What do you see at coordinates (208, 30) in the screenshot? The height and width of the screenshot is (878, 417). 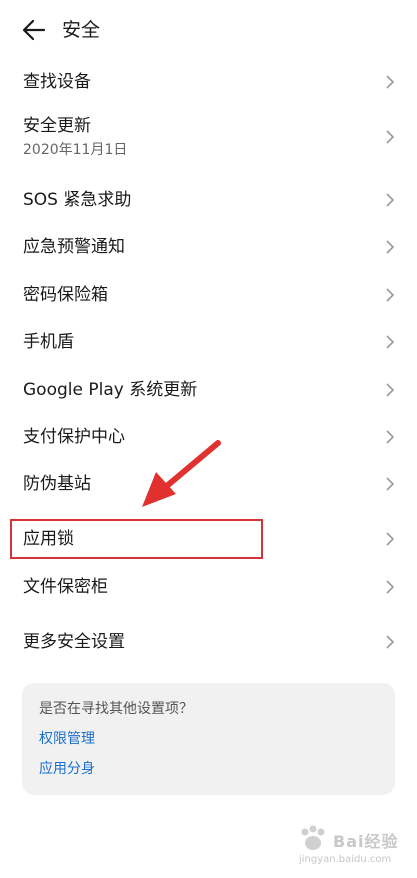 I see `top-bar: 安全` at bounding box center [208, 30].